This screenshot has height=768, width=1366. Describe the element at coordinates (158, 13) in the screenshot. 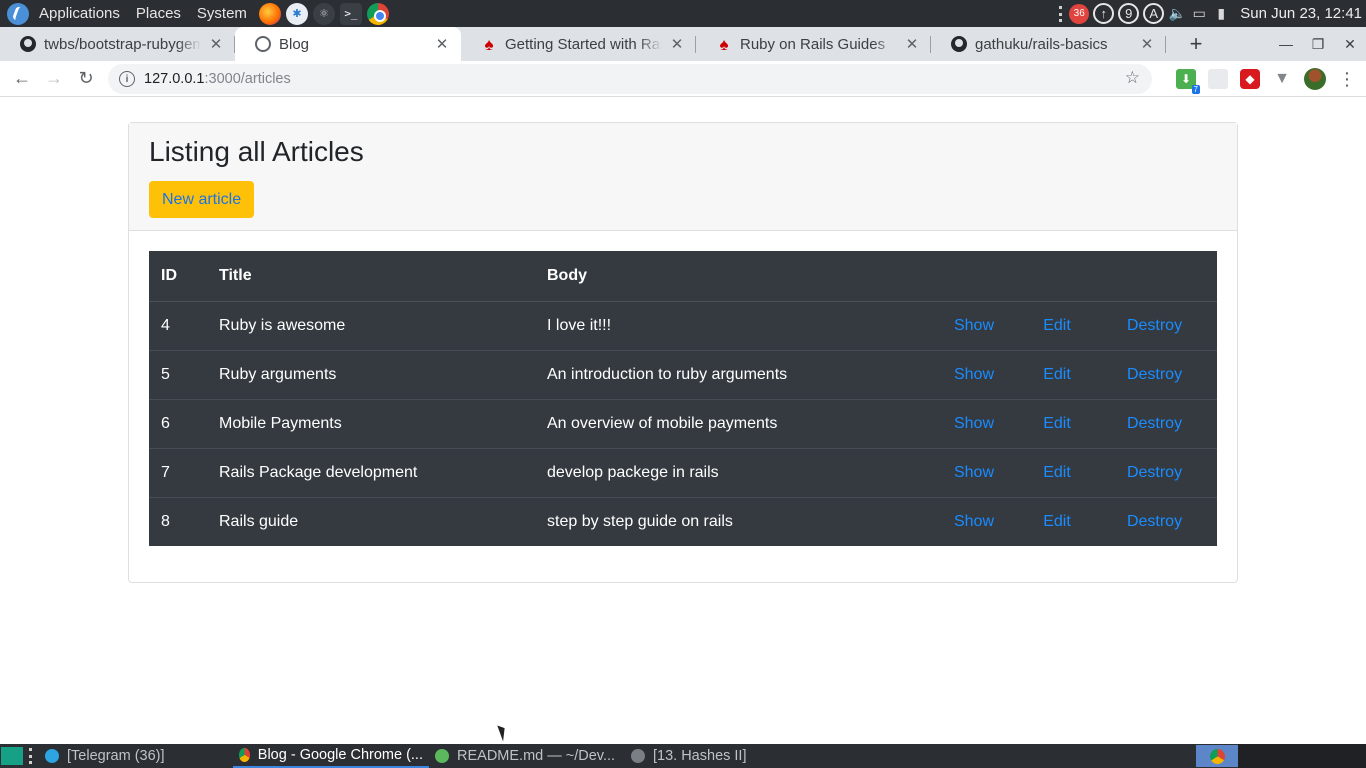

I see `places-menu: Places` at that location.